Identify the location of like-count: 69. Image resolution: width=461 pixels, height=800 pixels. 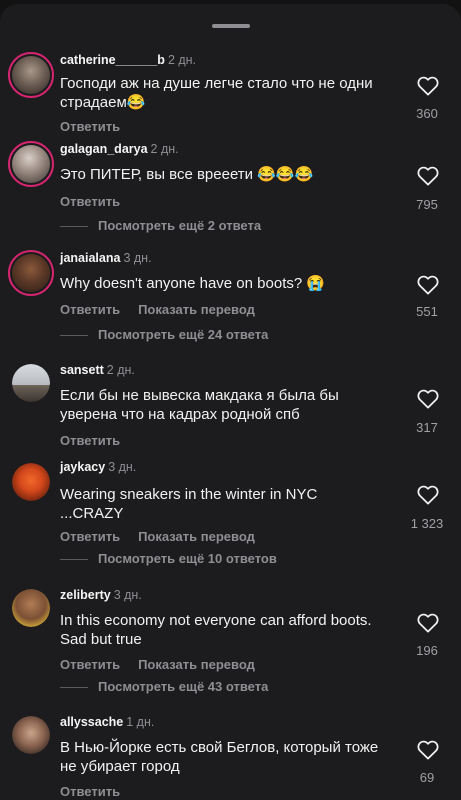
(427, 777).